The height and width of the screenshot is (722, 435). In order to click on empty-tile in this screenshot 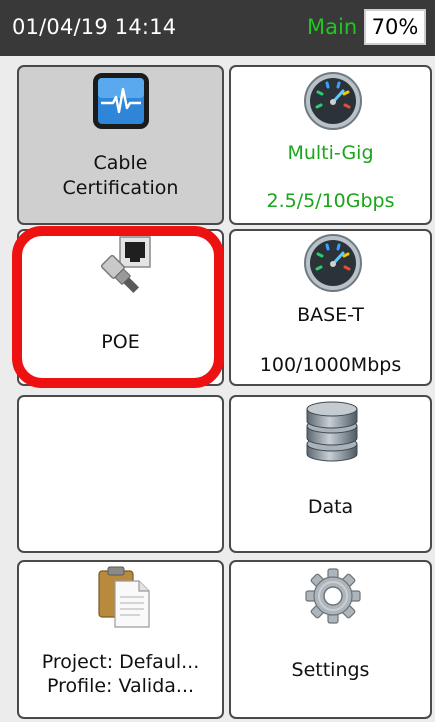, I will do `click(120, 474)`.